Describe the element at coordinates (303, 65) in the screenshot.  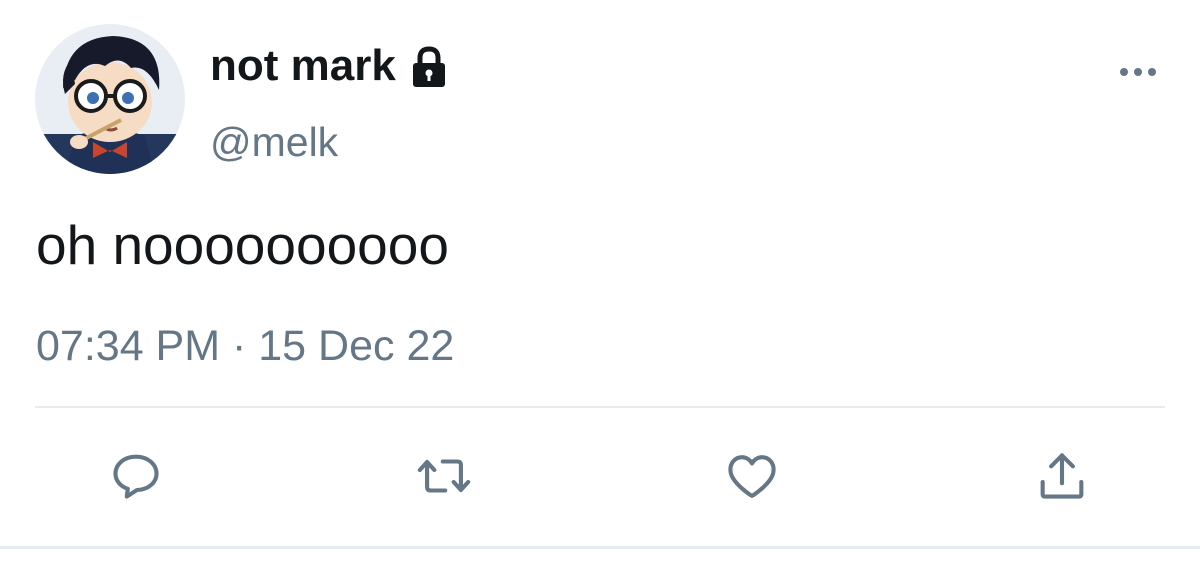
I see `display-name-text: not mark` at that location.